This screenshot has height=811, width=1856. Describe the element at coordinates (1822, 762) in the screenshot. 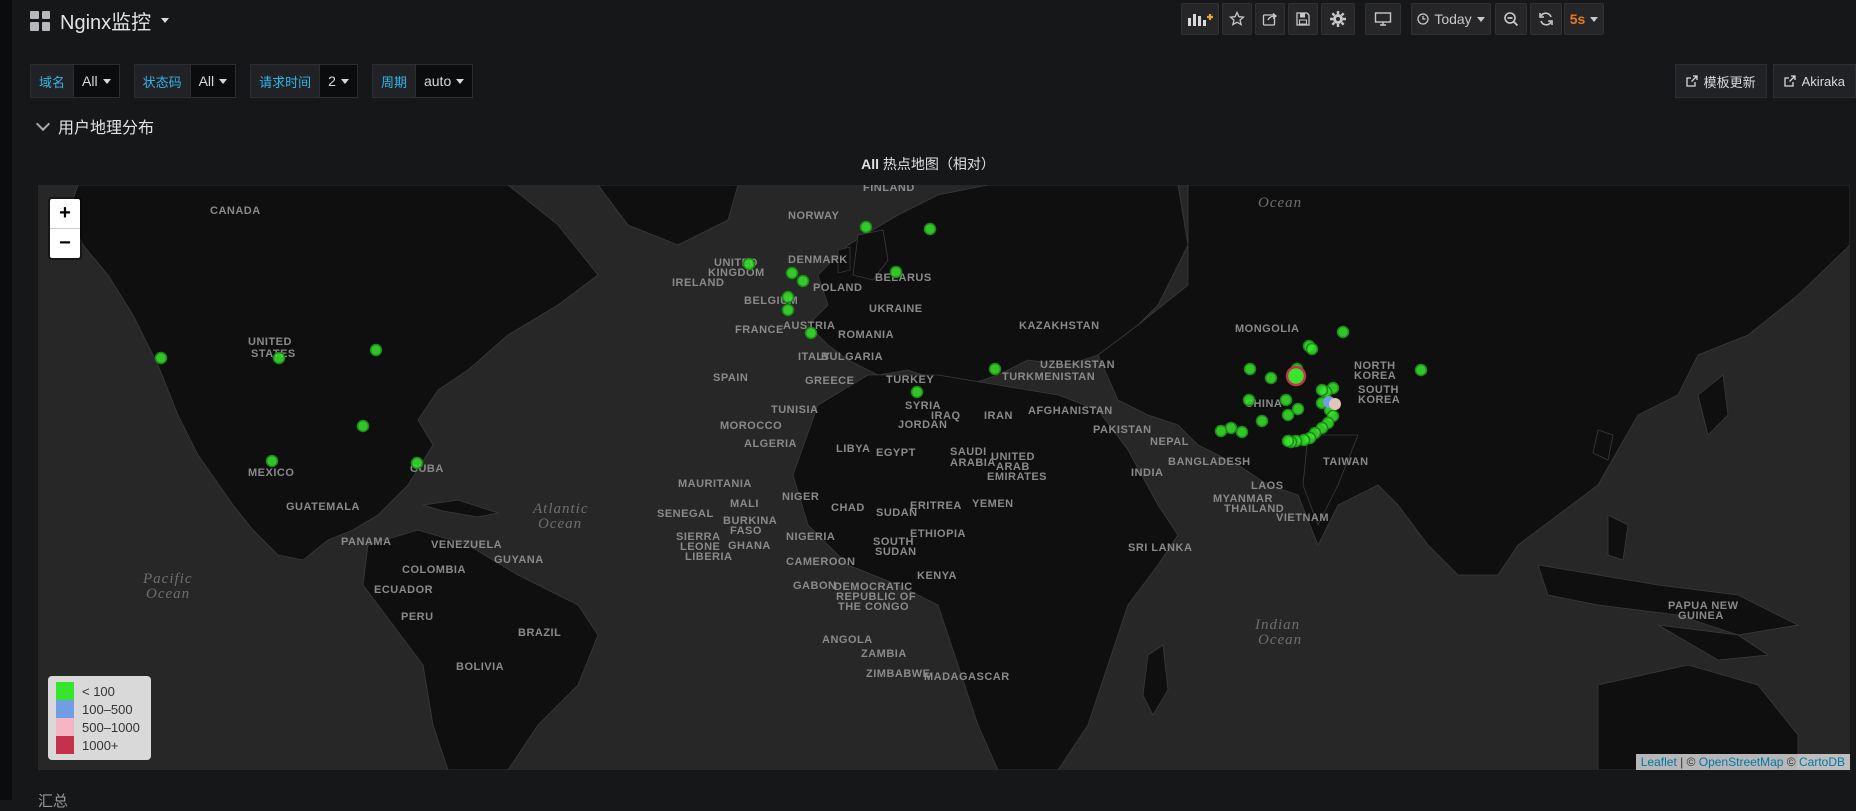

I see `carto-link: CartoDB` at that location.